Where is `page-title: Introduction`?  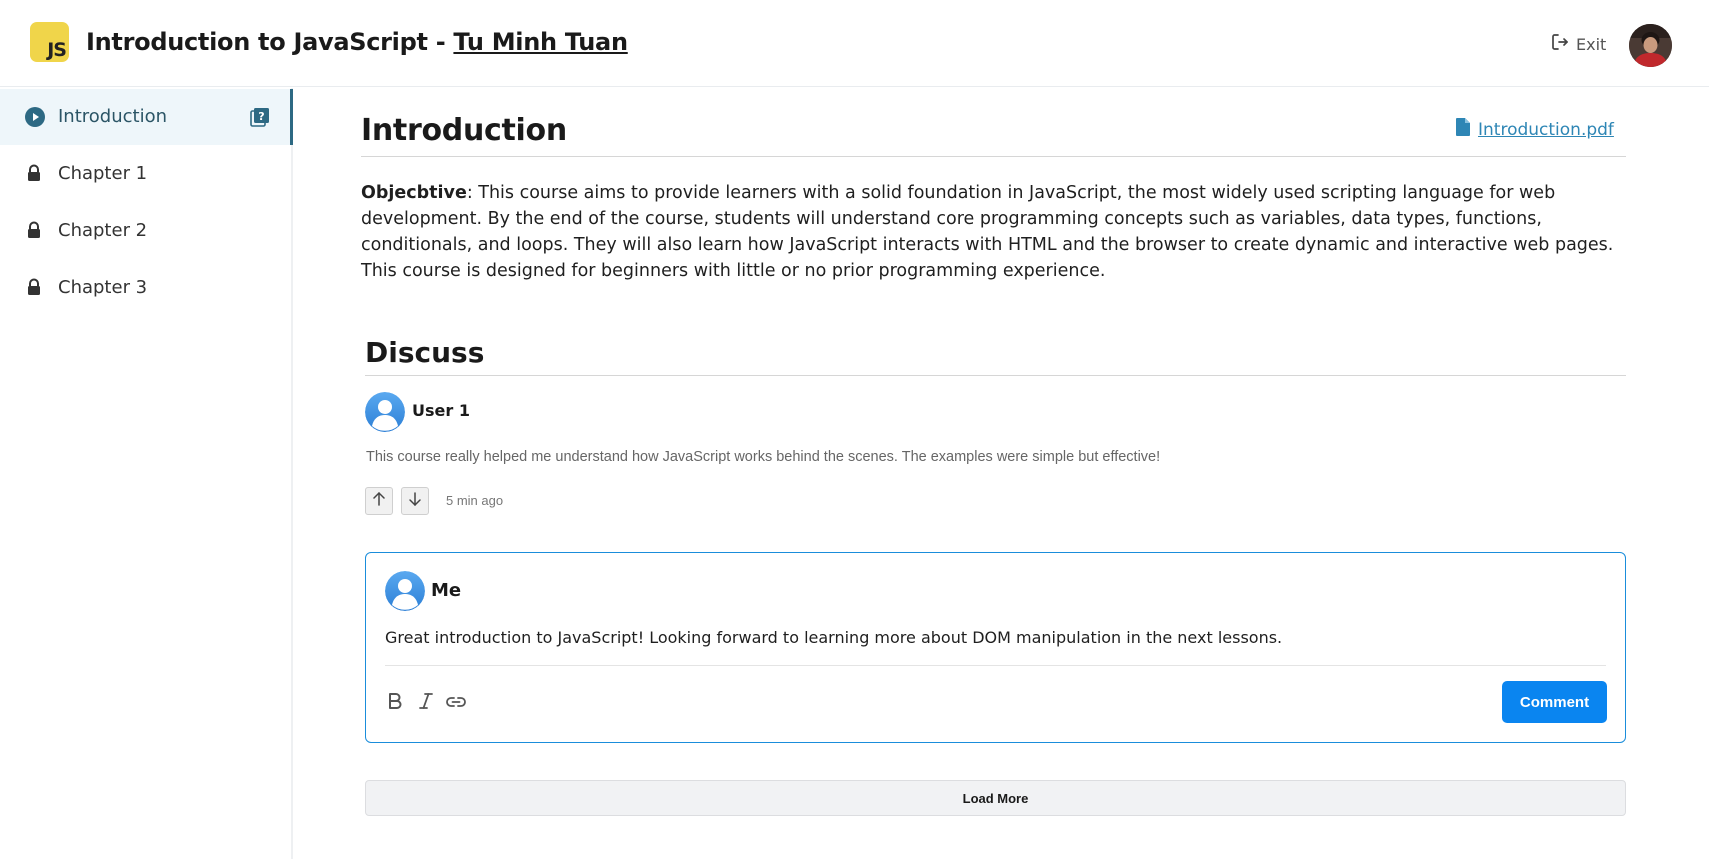 page-title: Introduction is located at coordinates (464, 130).